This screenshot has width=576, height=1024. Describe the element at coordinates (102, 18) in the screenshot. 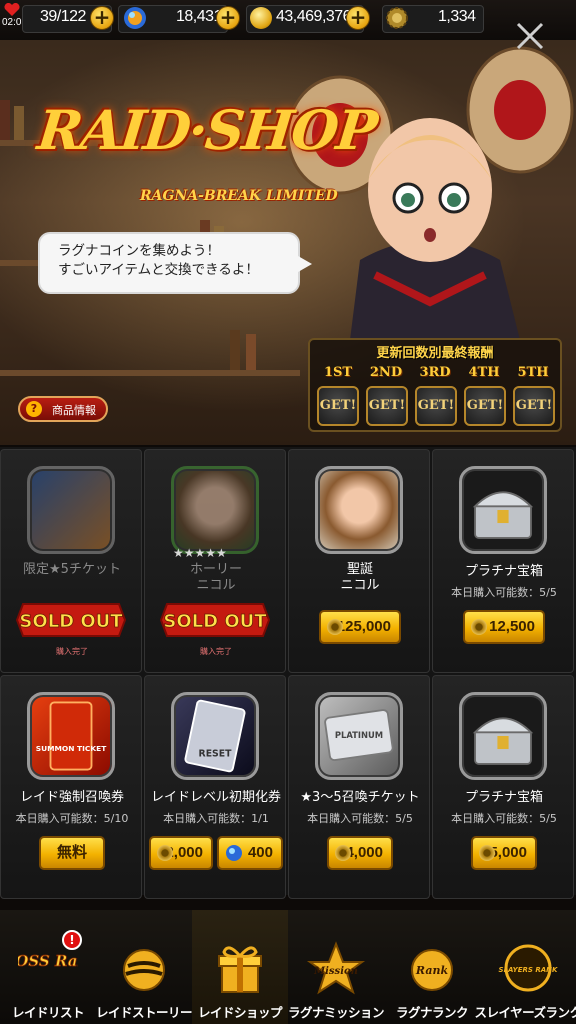

I see `add-stamina-button: +` at that location.